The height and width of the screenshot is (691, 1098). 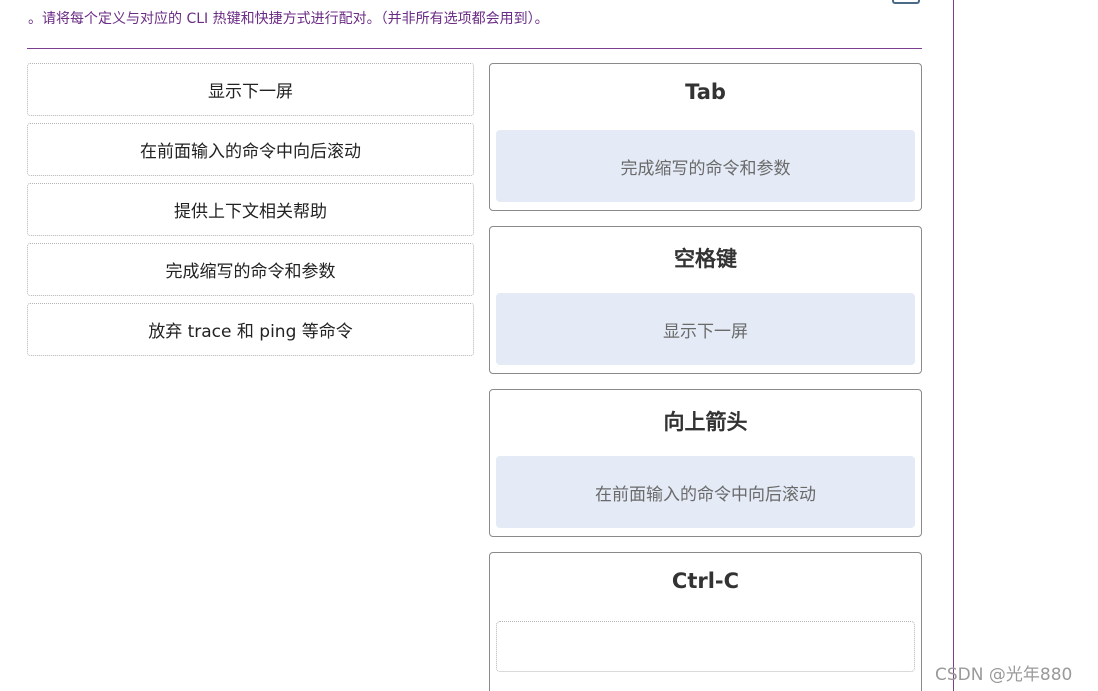 What do you see at coordinates (250, 209) in the screenshot?
I see `option-item: 提供上下文相关帮助` at bounding box center [250, 209].